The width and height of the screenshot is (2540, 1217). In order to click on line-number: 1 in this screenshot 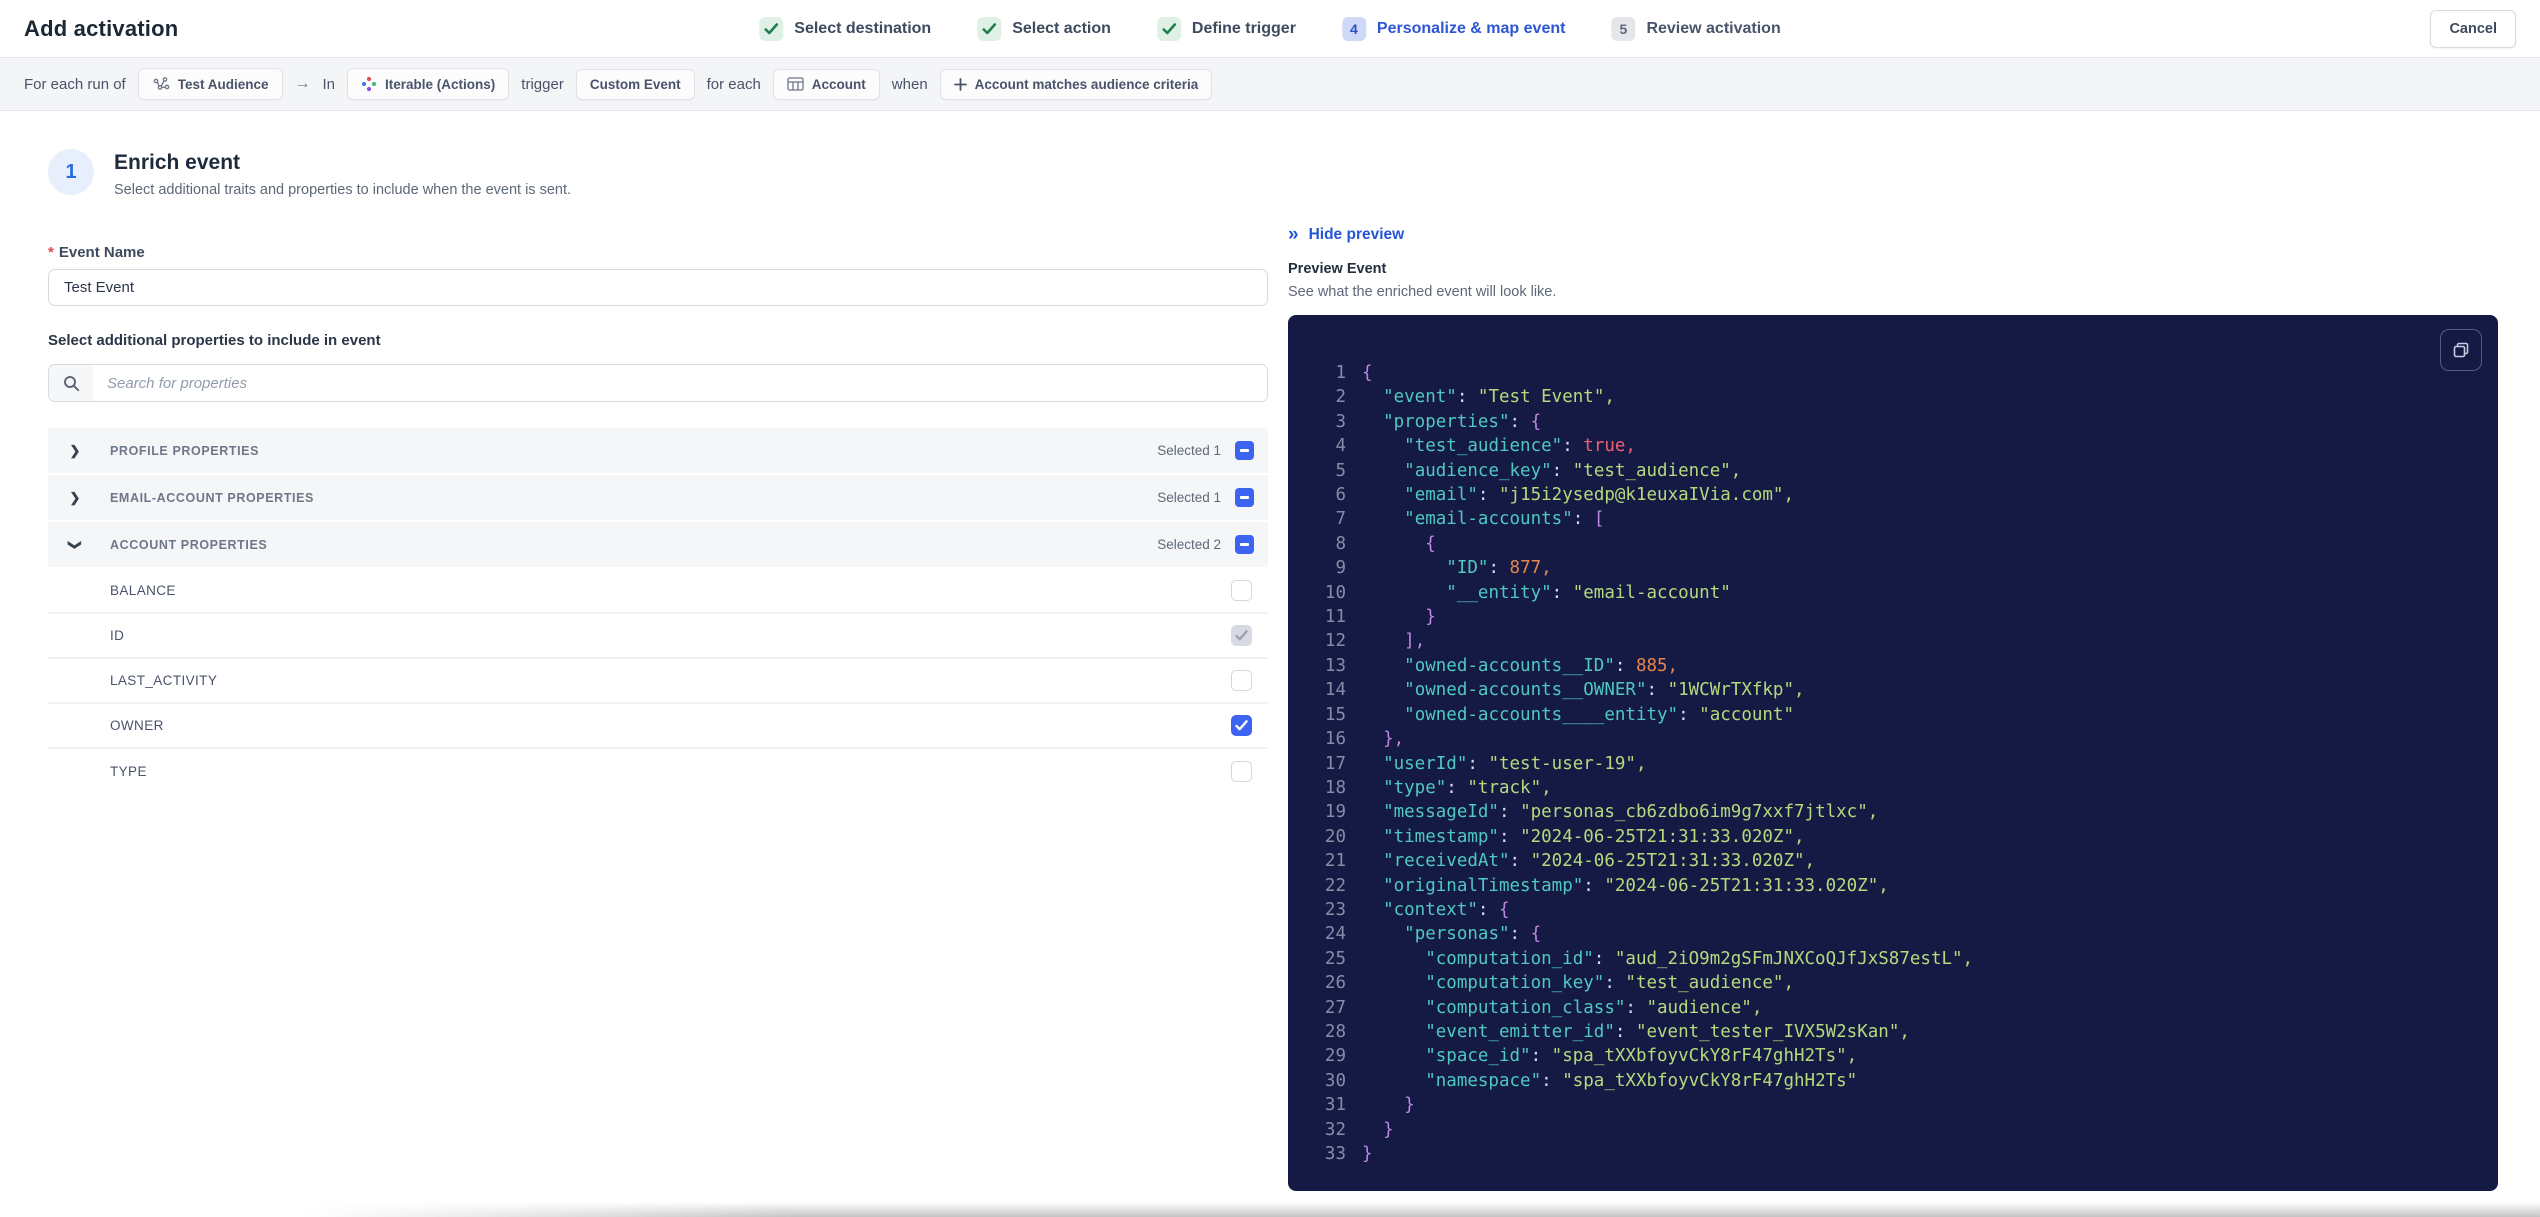, I will do `click(1340, 373)`.